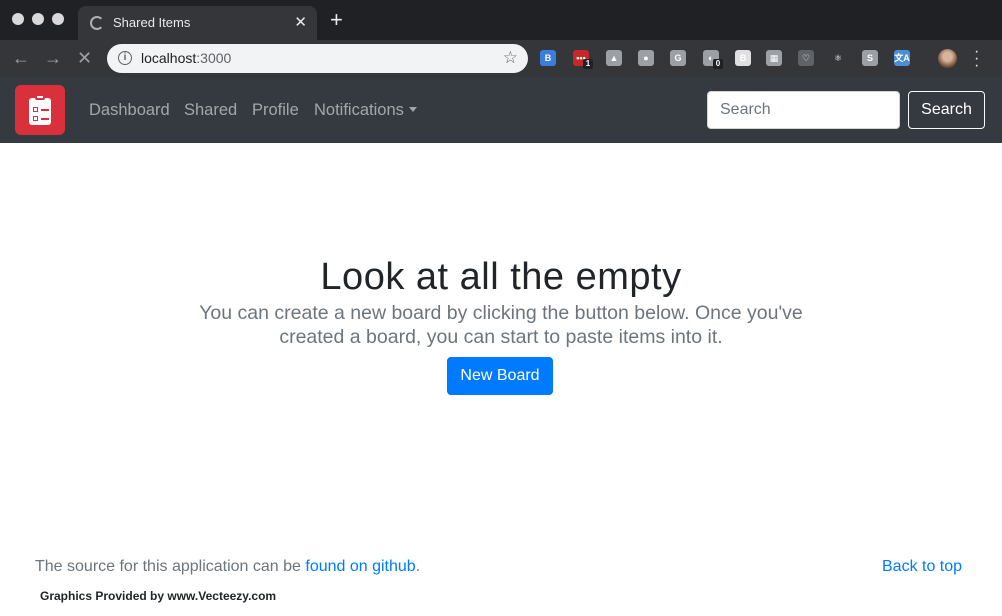 The image size is (1002, 616). What do you see at coordinates (501, 277) in the screenshot?
I see `page-title: Look at all the empty` at bounding box center [501, 277].